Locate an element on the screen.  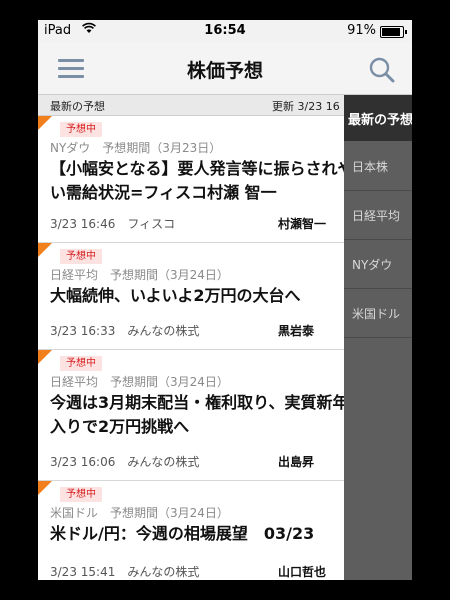
side-item-label: 日本株 is located at coordinates (370, 167).